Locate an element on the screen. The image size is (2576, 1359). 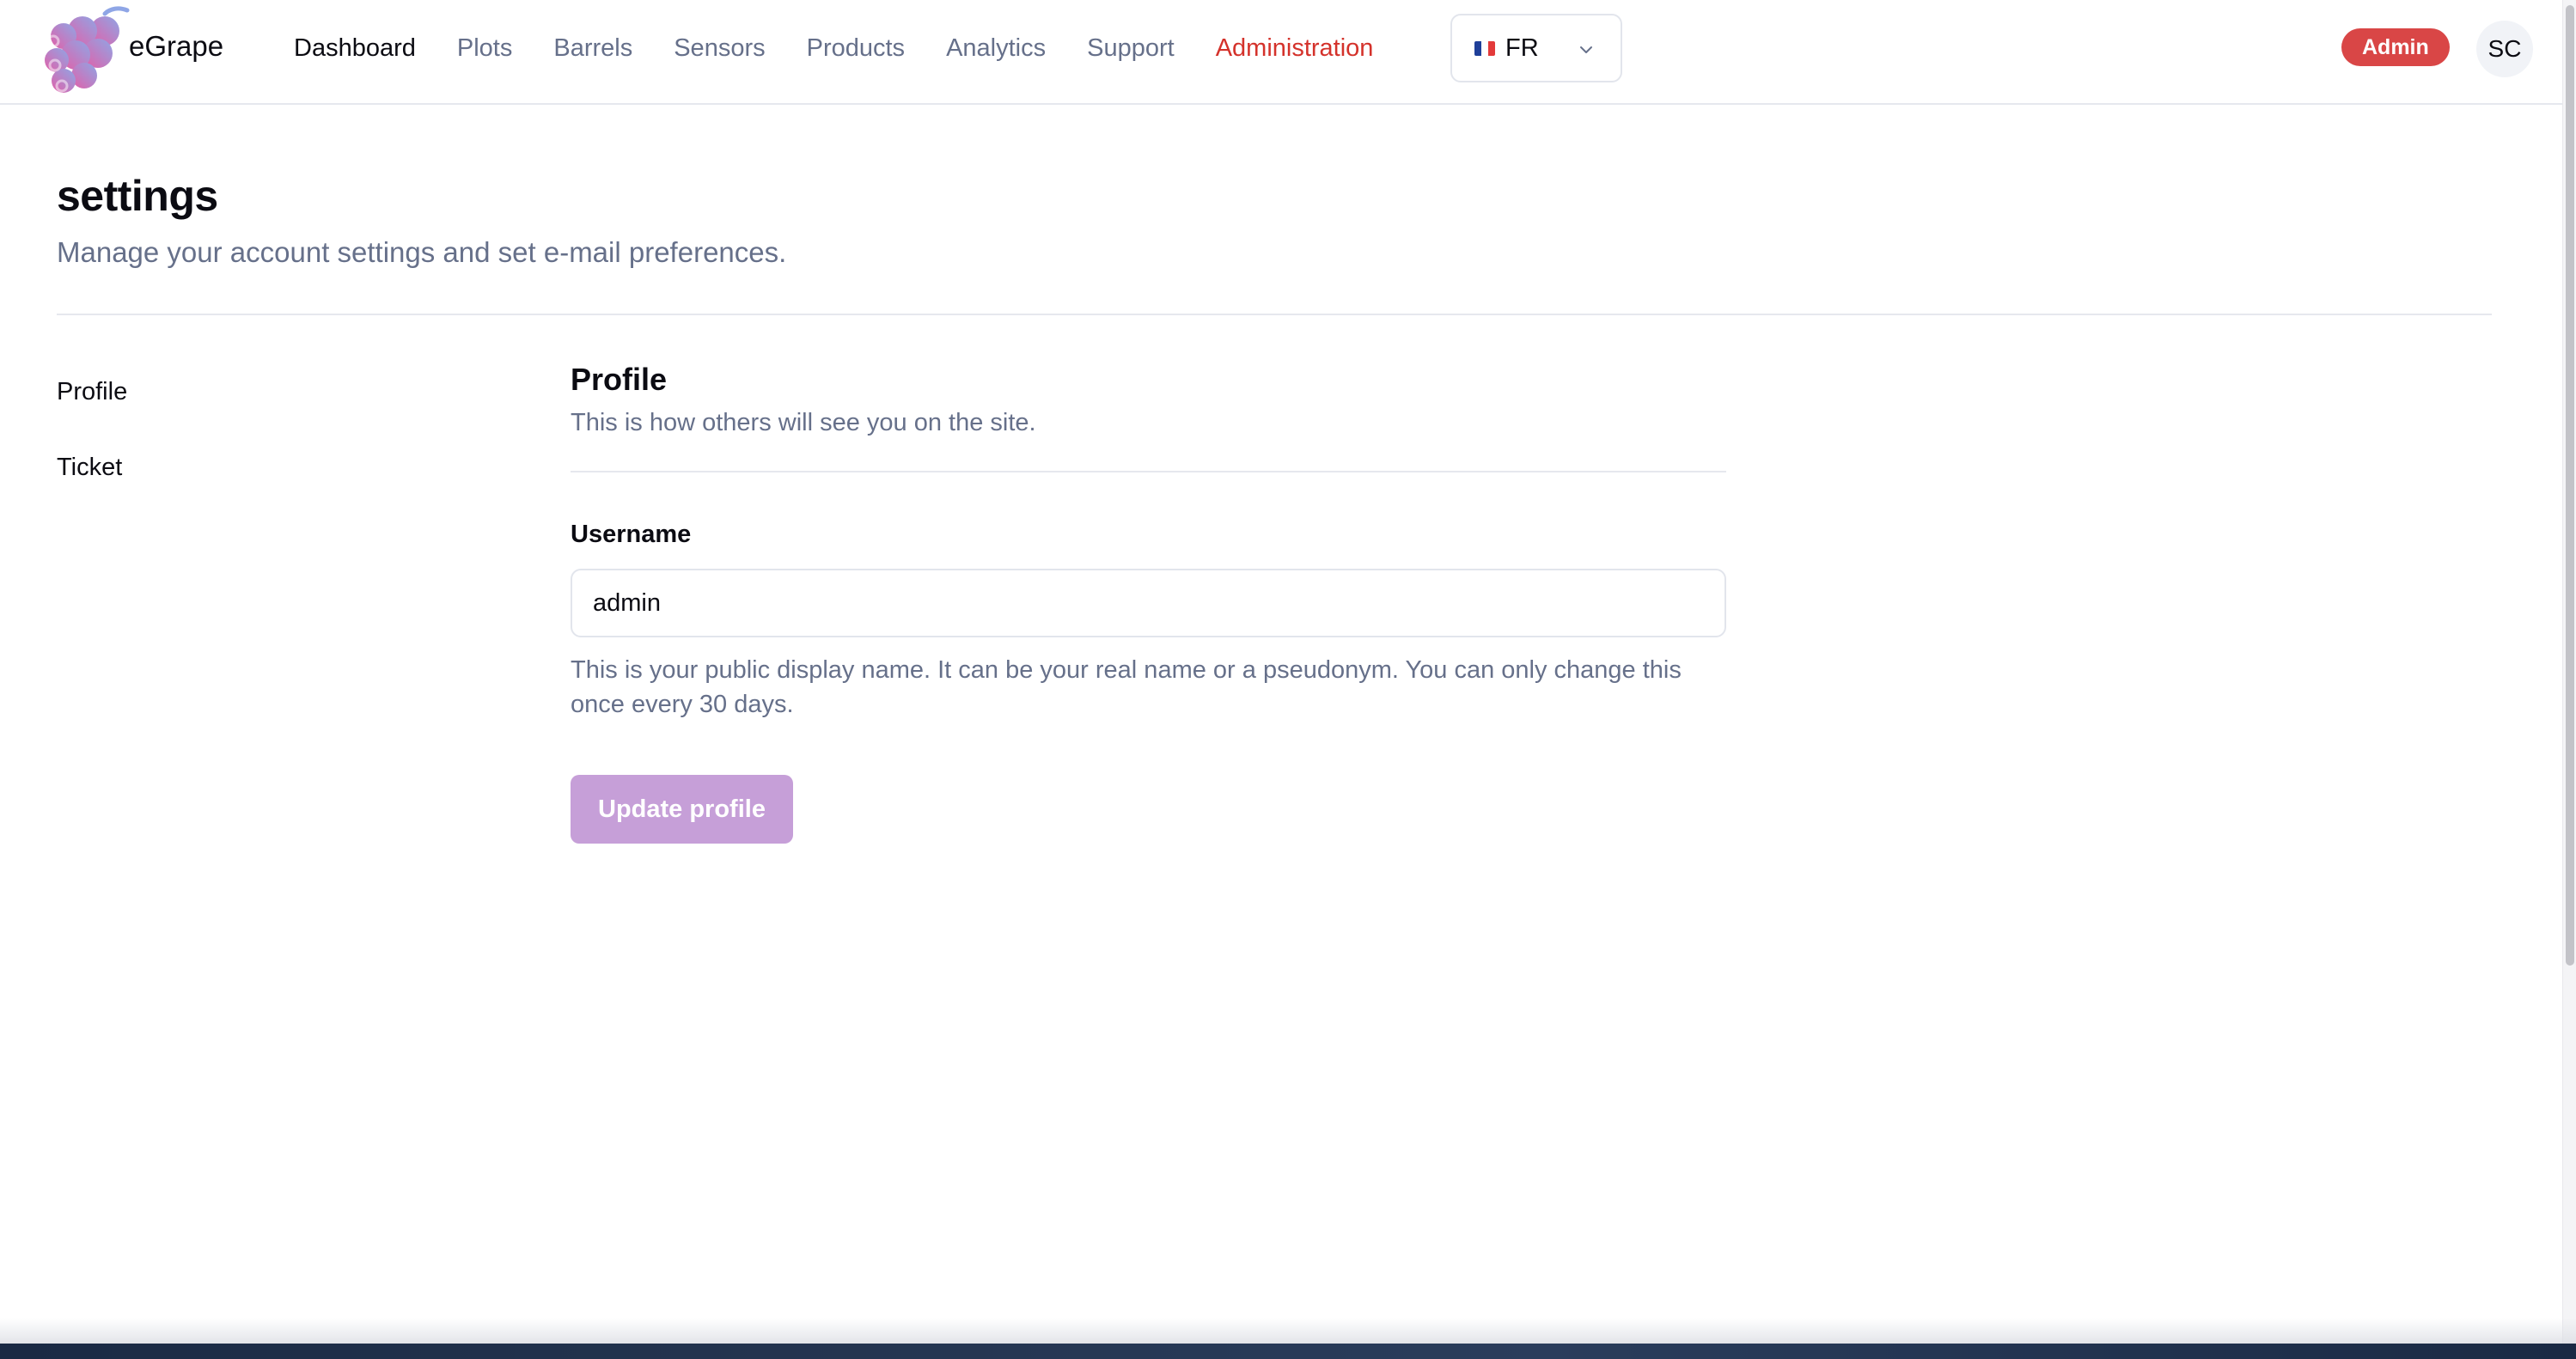
desktop-dock-strip is located at coordinates (1288, 1352).